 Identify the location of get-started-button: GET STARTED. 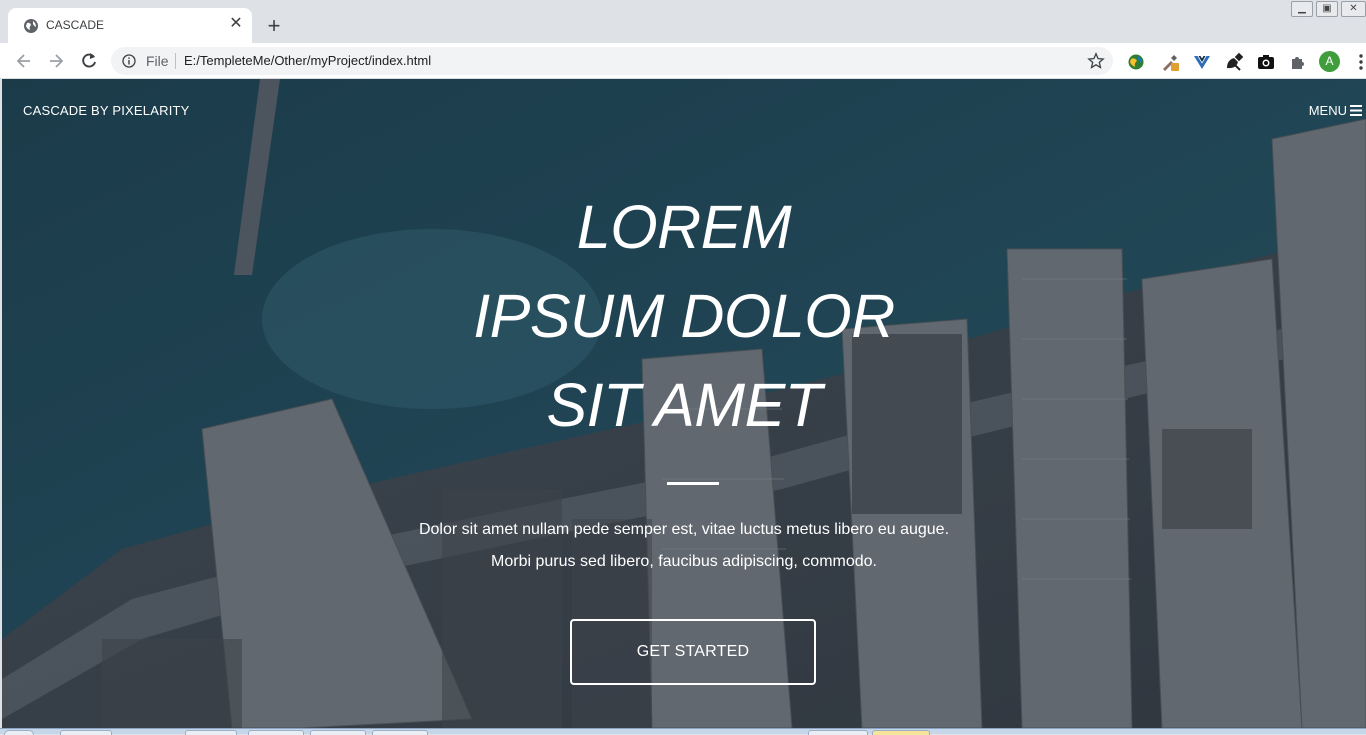
(693, 652).